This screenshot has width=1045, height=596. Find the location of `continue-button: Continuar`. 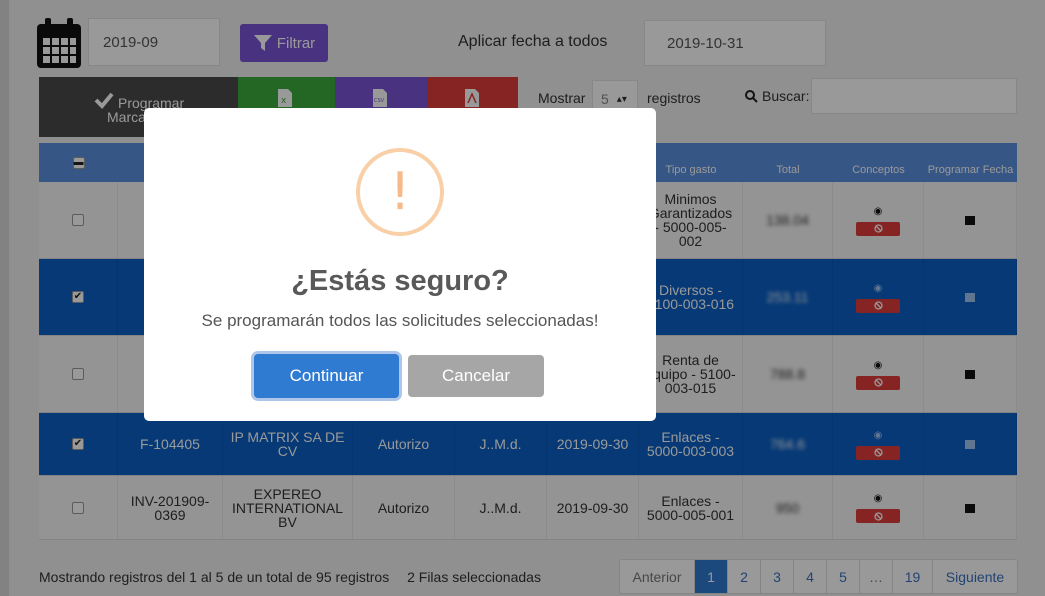

continue-button: Continuar is located at coordinates (326, 376).